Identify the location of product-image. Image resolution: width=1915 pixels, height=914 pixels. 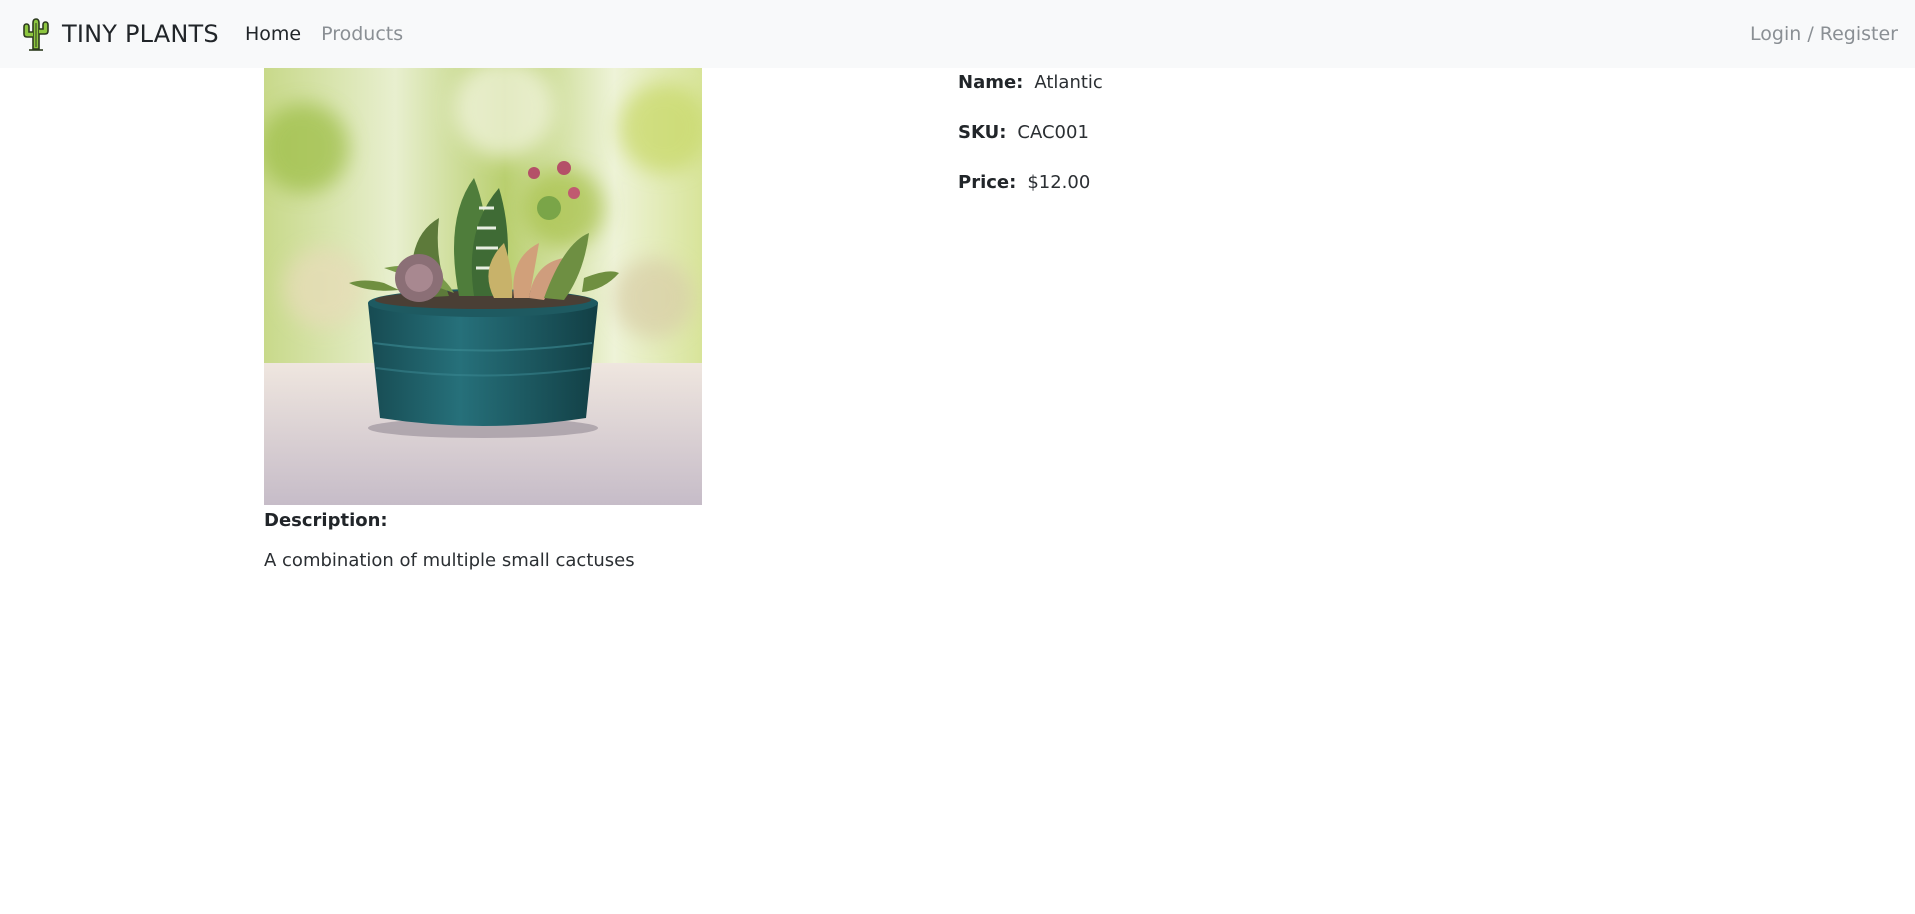
(483, 286).